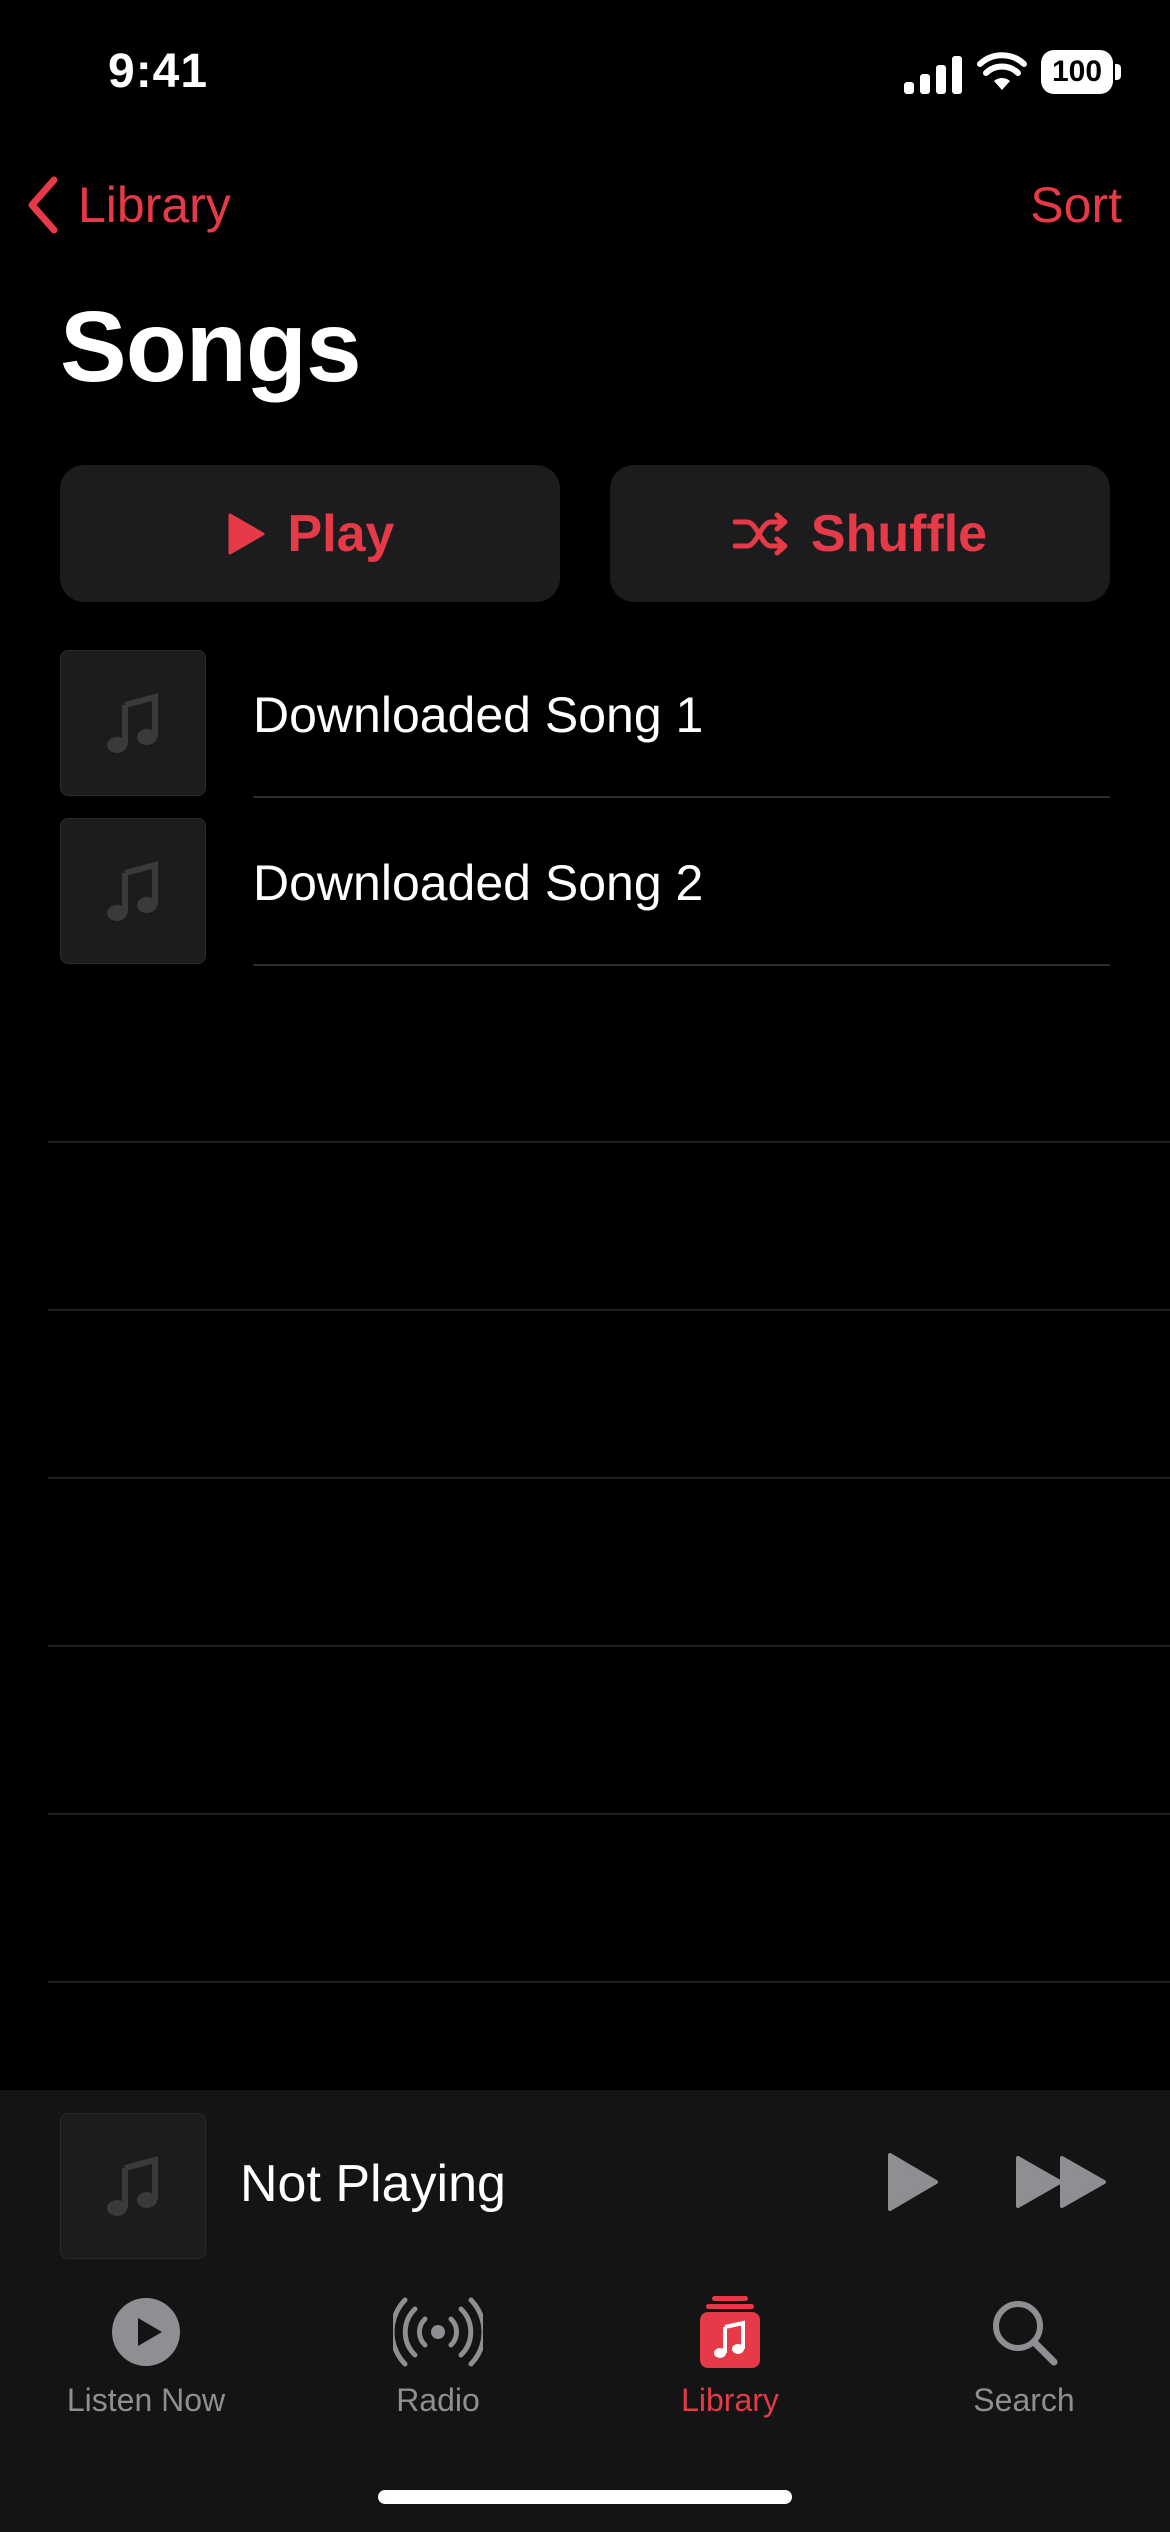 The width and height of the screenshot is (1170, 2532). Describe the element at coordinates (438, 2400) in the screenshot. I see `tab-label: Radio` at that location.